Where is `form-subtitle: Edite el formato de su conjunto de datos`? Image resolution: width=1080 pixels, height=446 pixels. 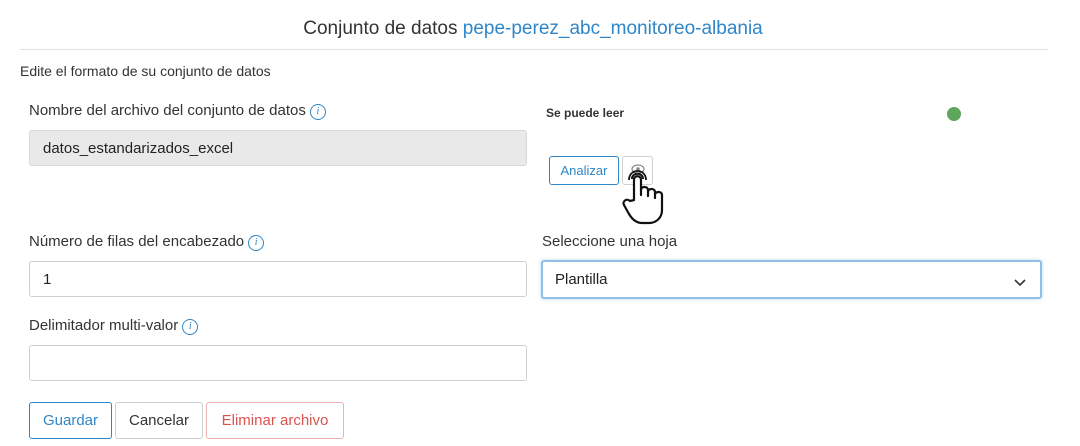
form-subtitle: Edite el formato de su conjunto de datos is located at coordinates (145, 71).